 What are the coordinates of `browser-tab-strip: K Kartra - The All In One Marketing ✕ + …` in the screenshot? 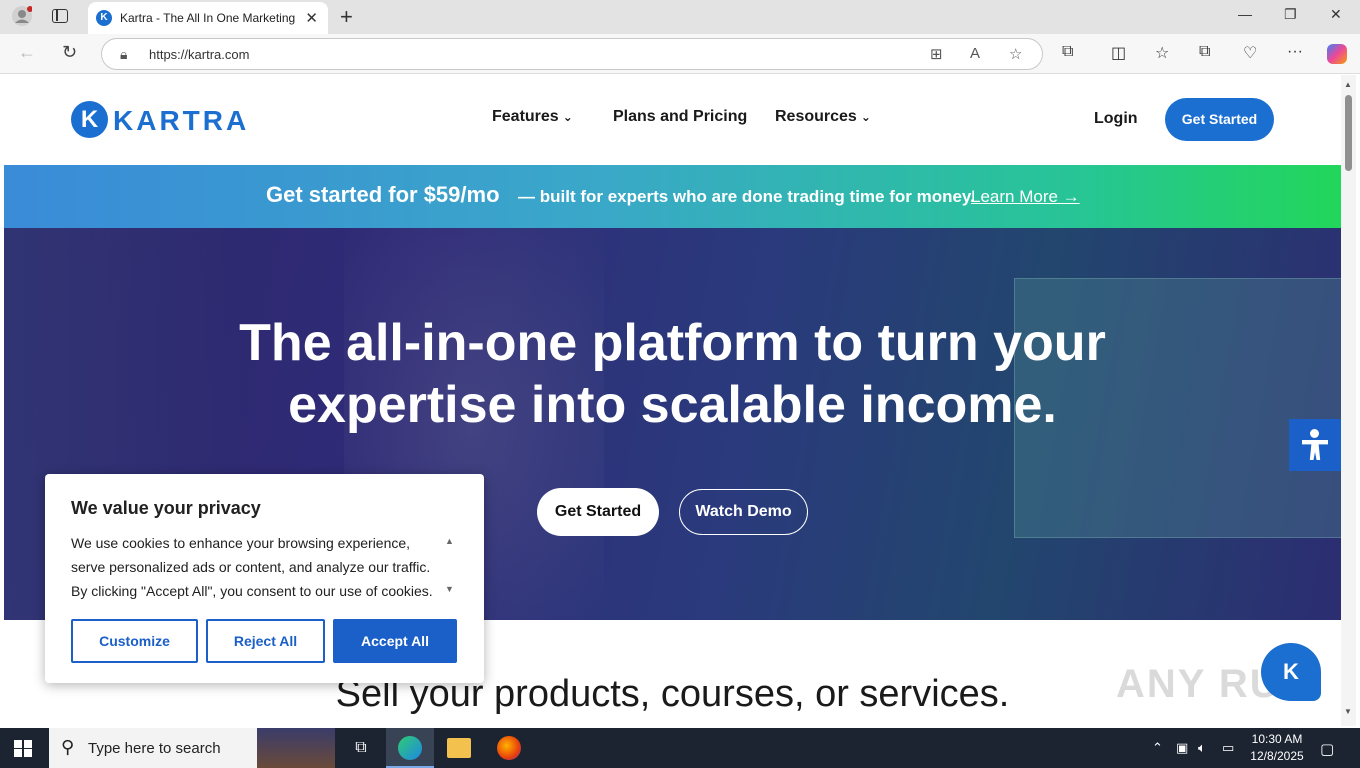 It's located at (680, 17).